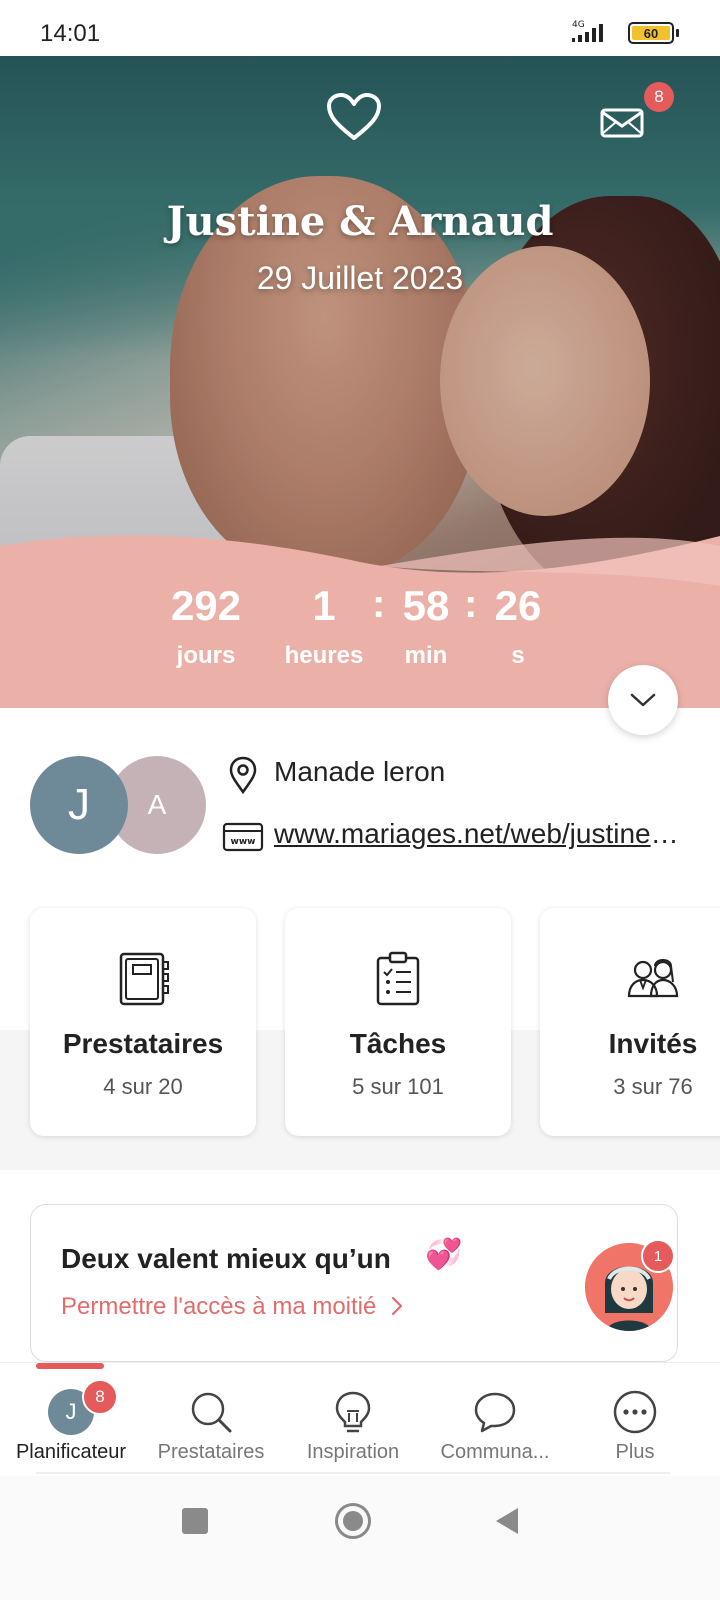 Image resolution: width=720 pixels, height=1600 pixels. What do you see at coordinates (360, 221) in the screenshot?
I see `couple-names: Justine & Arnaud` at bounding box center [360, 221].